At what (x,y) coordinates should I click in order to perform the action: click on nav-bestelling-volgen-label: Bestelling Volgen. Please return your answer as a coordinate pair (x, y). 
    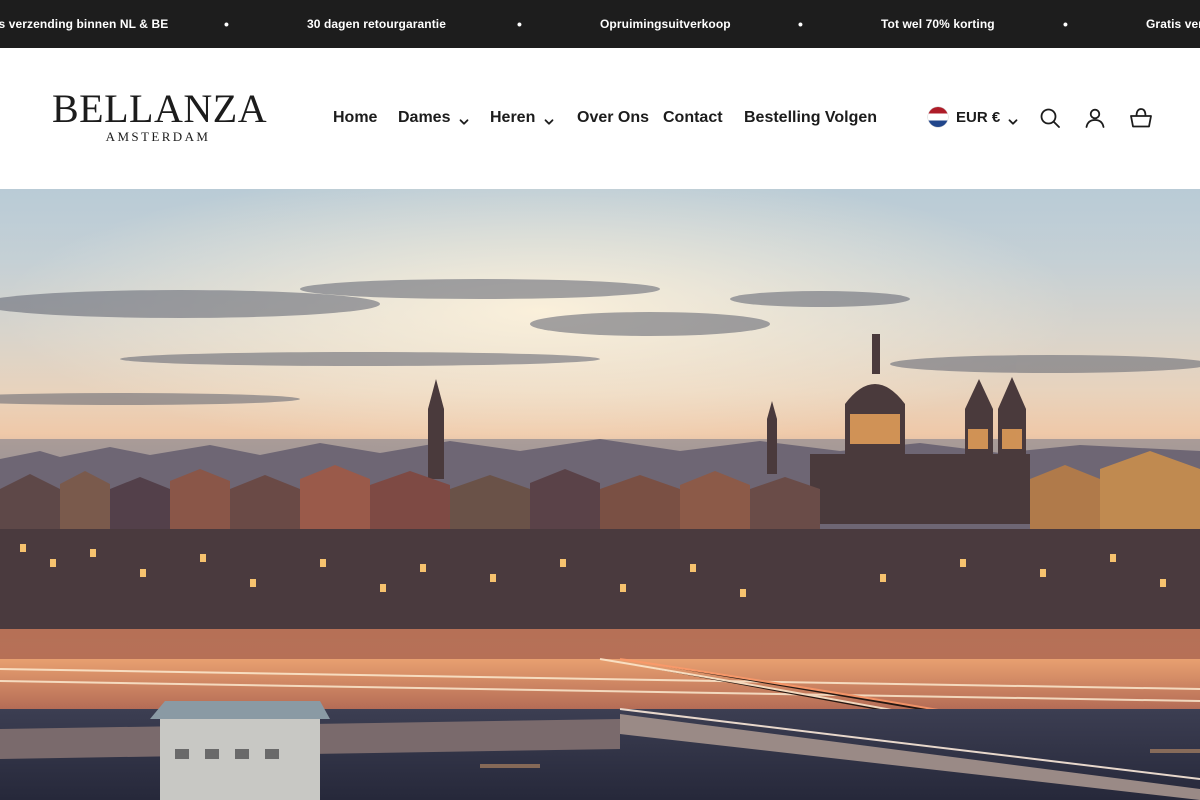
    Looking at the image, I should click on (811, 117).